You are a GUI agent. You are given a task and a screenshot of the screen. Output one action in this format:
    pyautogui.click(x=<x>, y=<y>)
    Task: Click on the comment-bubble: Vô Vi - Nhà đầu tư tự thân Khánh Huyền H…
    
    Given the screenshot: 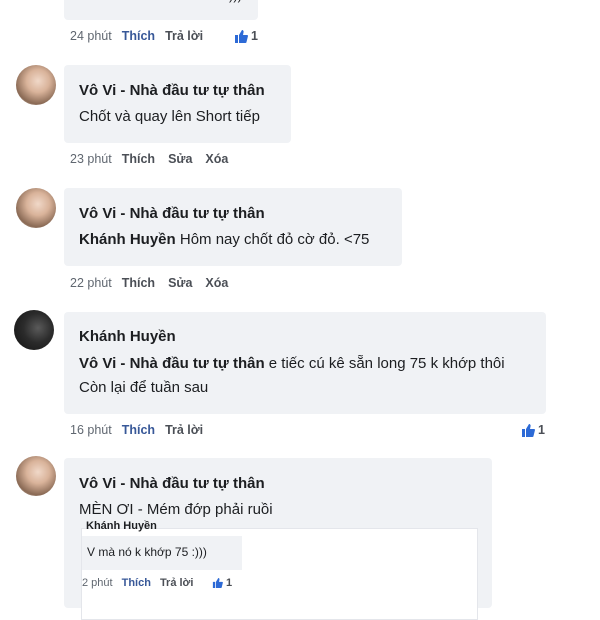 What is the action you would take?
    pyautogui.click(x=233, y=227)
    